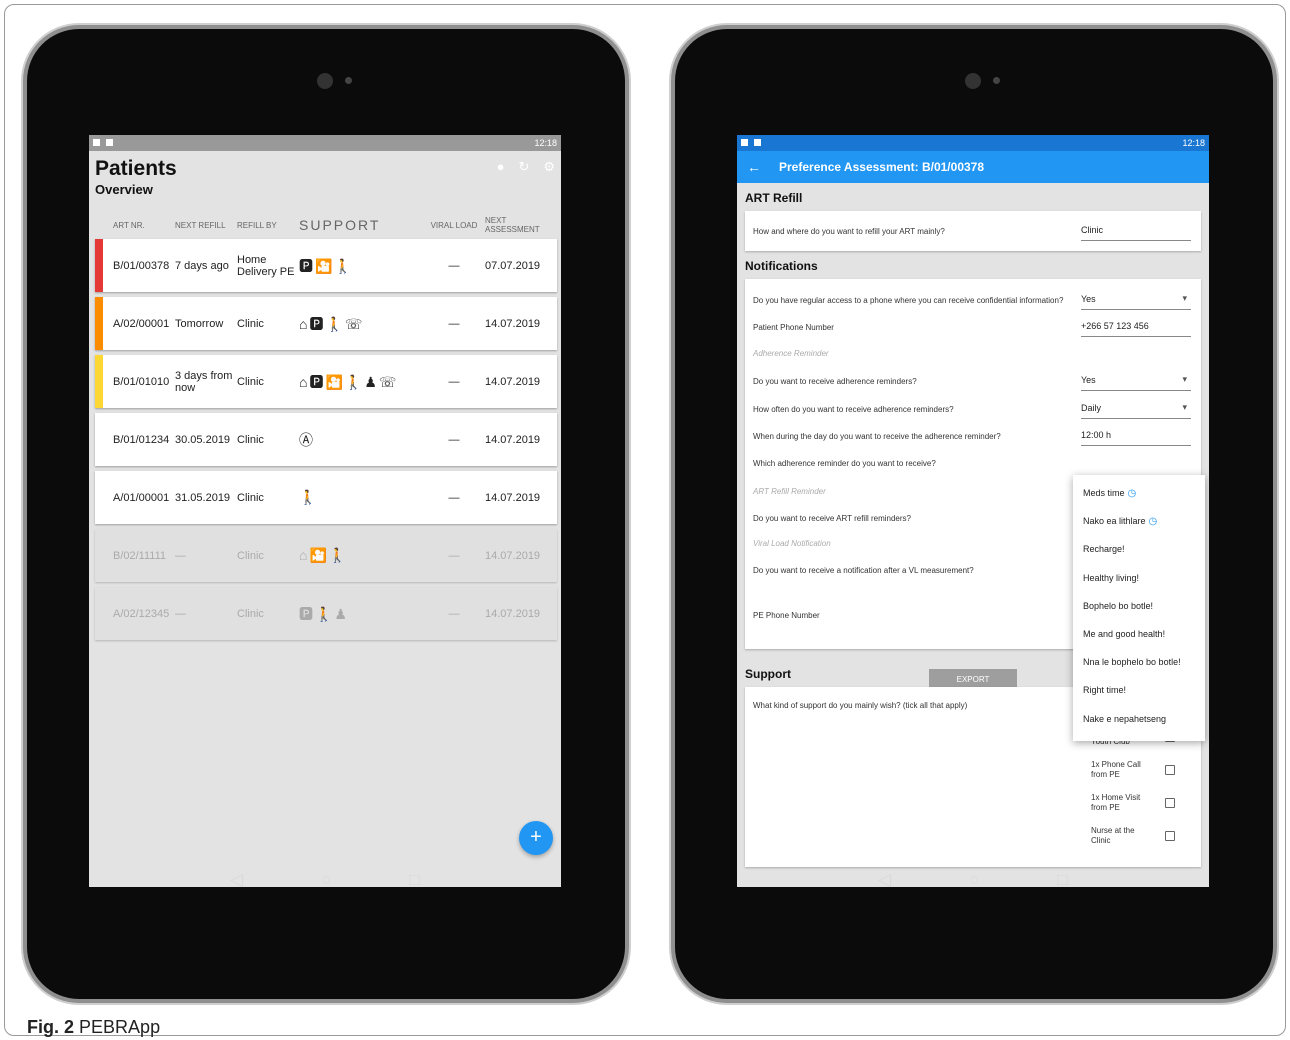 The image size is (1290, 1040). I want to click on adherence-reminder-select: Yes, so click(1136, 381).